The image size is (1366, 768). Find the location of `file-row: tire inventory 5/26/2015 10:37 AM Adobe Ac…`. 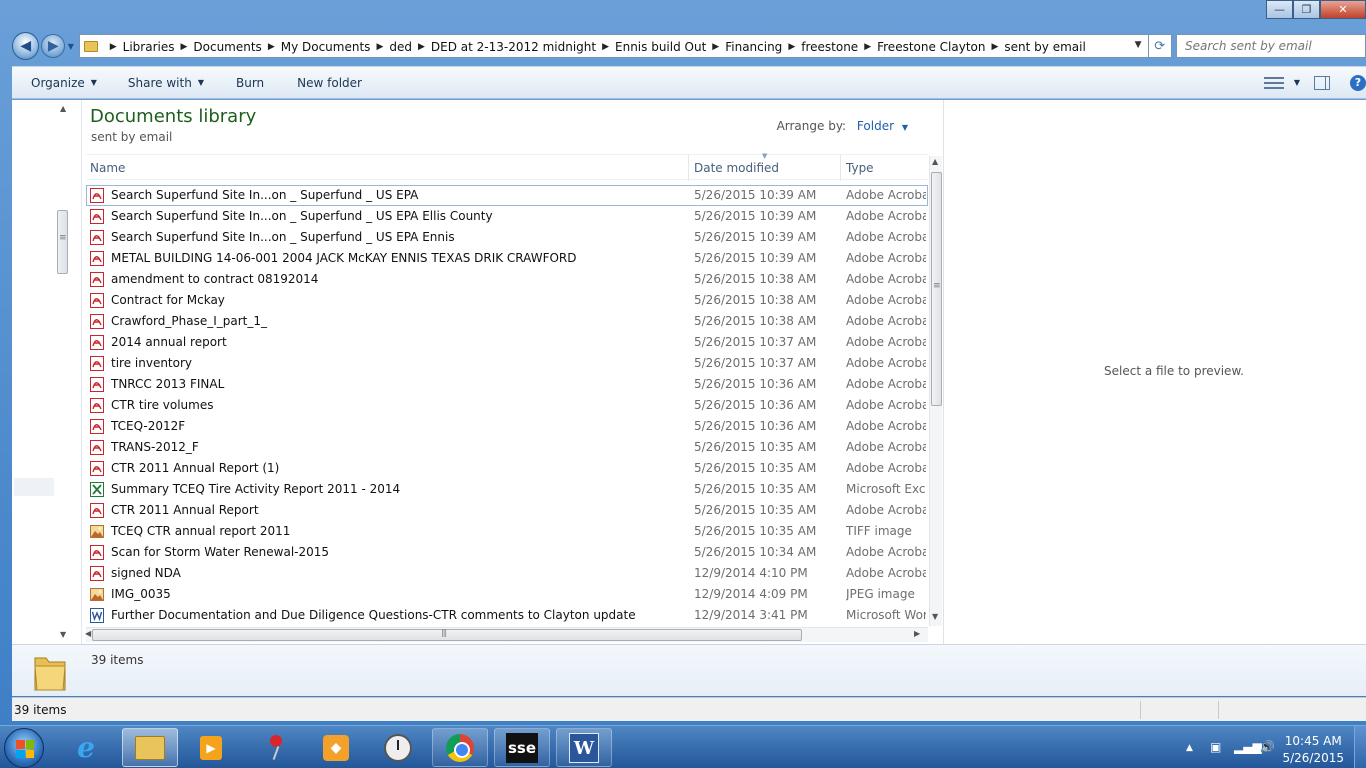

file-row: tire inventory 5/26/2015 10:37 AM Adobe Ac… is located at coordinates (507, 363).